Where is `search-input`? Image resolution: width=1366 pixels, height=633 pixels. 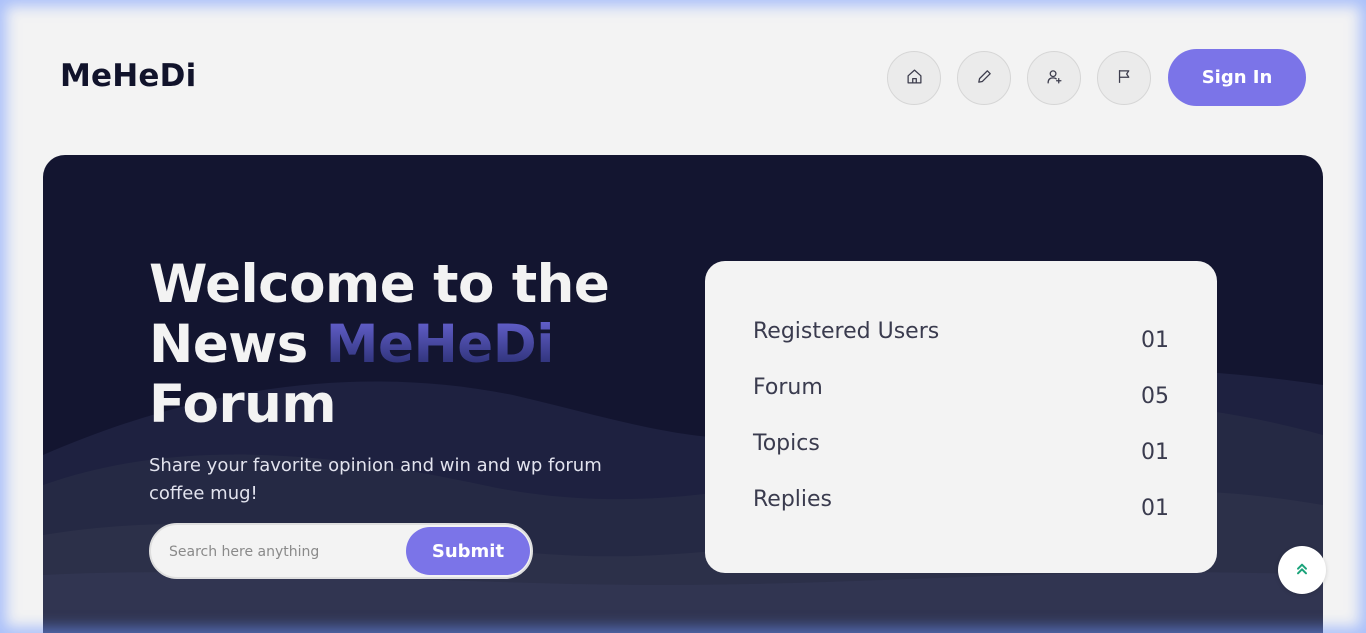
search-input is located at coordinates (284, 552).